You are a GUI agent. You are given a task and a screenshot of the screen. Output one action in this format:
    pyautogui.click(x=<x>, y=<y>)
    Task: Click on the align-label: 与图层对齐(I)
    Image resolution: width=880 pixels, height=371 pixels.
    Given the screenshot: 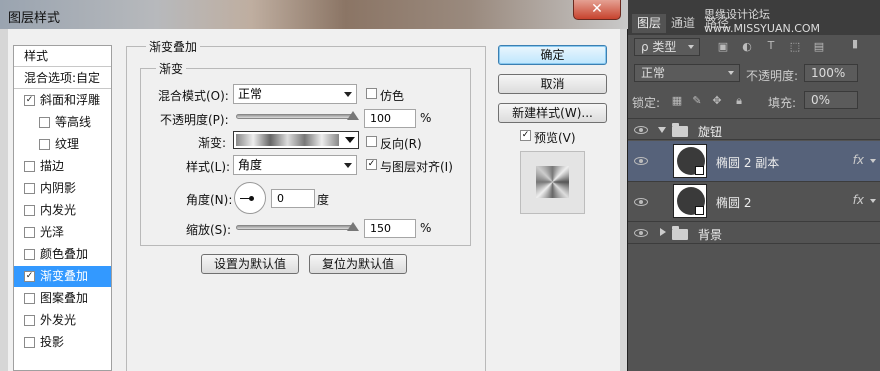 What is the action you would take?
    pyautogui.click(x=416, y=167)
    